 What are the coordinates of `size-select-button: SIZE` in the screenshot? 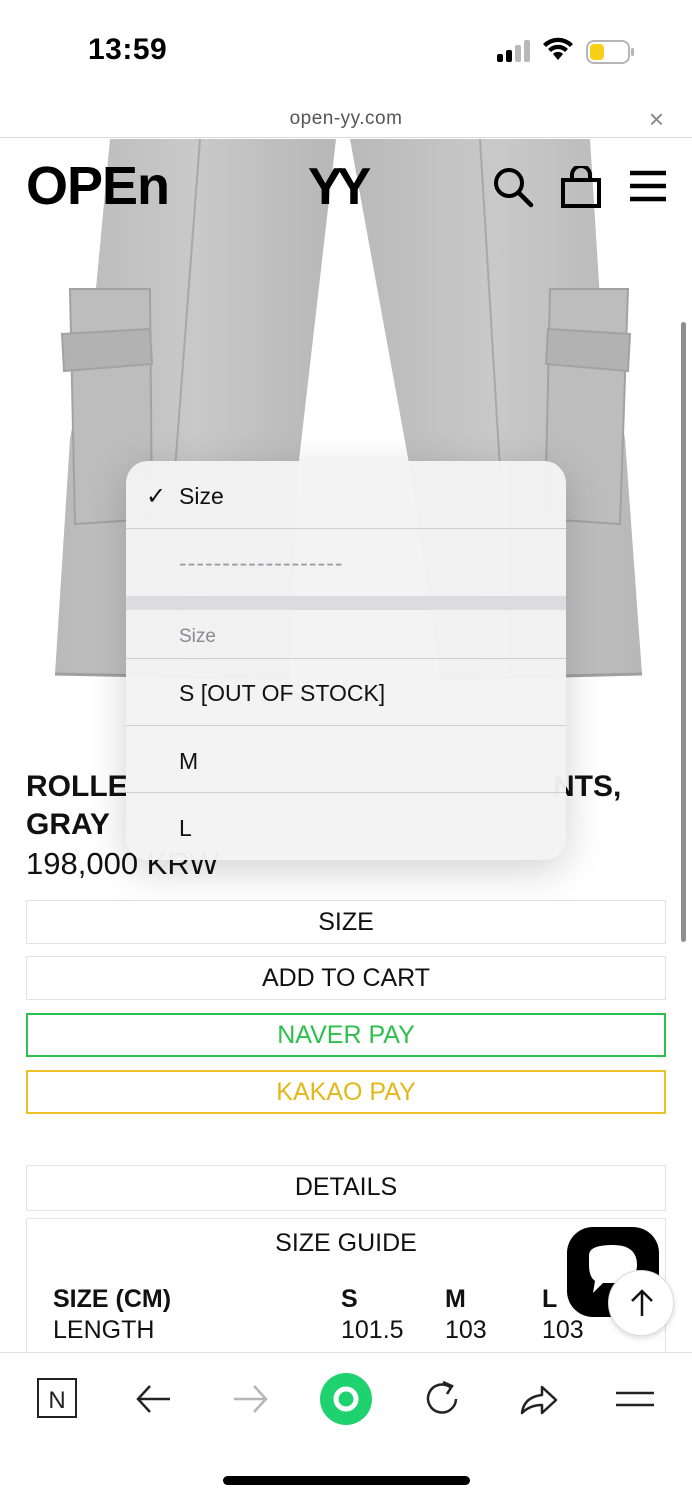 It's located at (346, 922).